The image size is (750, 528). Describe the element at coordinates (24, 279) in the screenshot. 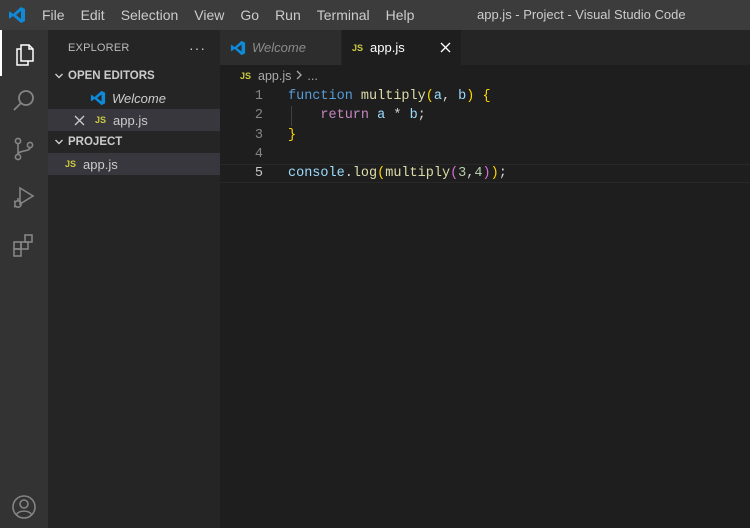

I see `activity-bar` at that location.